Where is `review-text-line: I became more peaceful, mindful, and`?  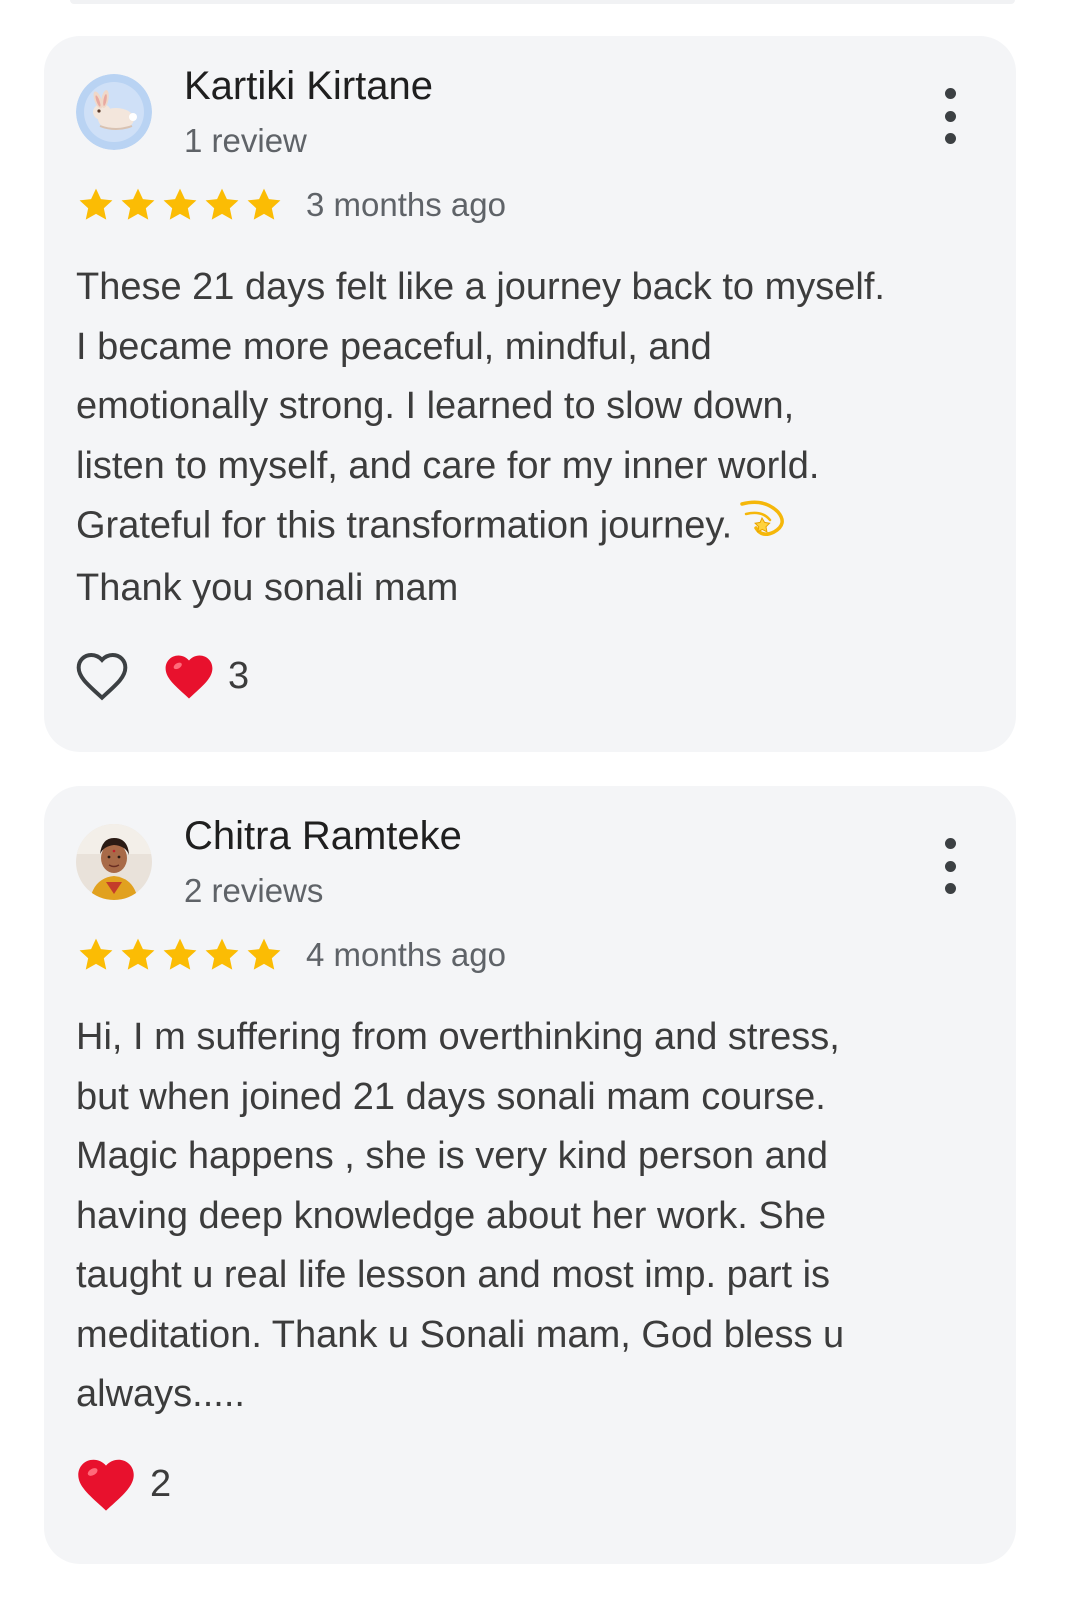
review-text-line: I became more peaceful, mindful, and is located at coordinates (394, 346).